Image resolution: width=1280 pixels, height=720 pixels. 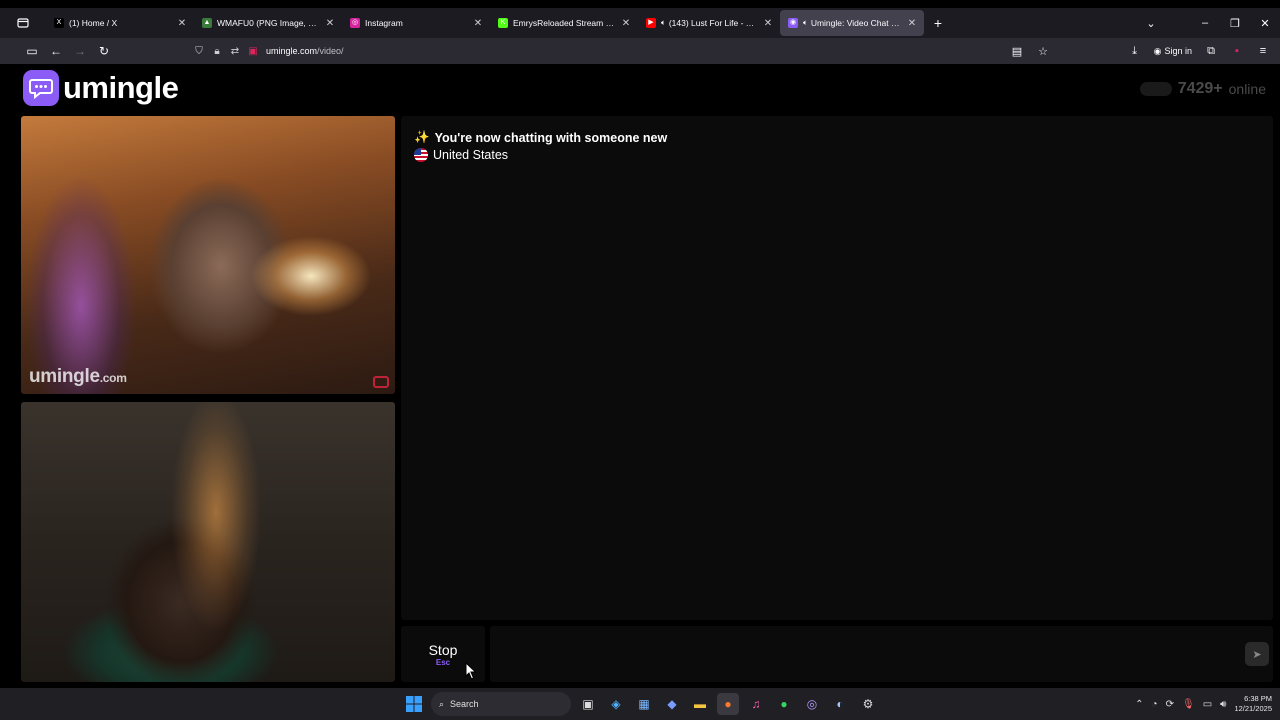 I want to click on stranger-video: umingle.com, so click(x=208, y=255).